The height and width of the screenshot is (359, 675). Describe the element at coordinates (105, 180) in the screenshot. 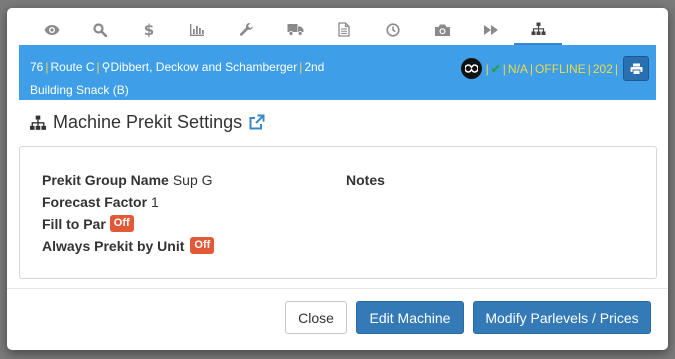

I see `prekit-group-name-label: Prekit Group Name` at that location.